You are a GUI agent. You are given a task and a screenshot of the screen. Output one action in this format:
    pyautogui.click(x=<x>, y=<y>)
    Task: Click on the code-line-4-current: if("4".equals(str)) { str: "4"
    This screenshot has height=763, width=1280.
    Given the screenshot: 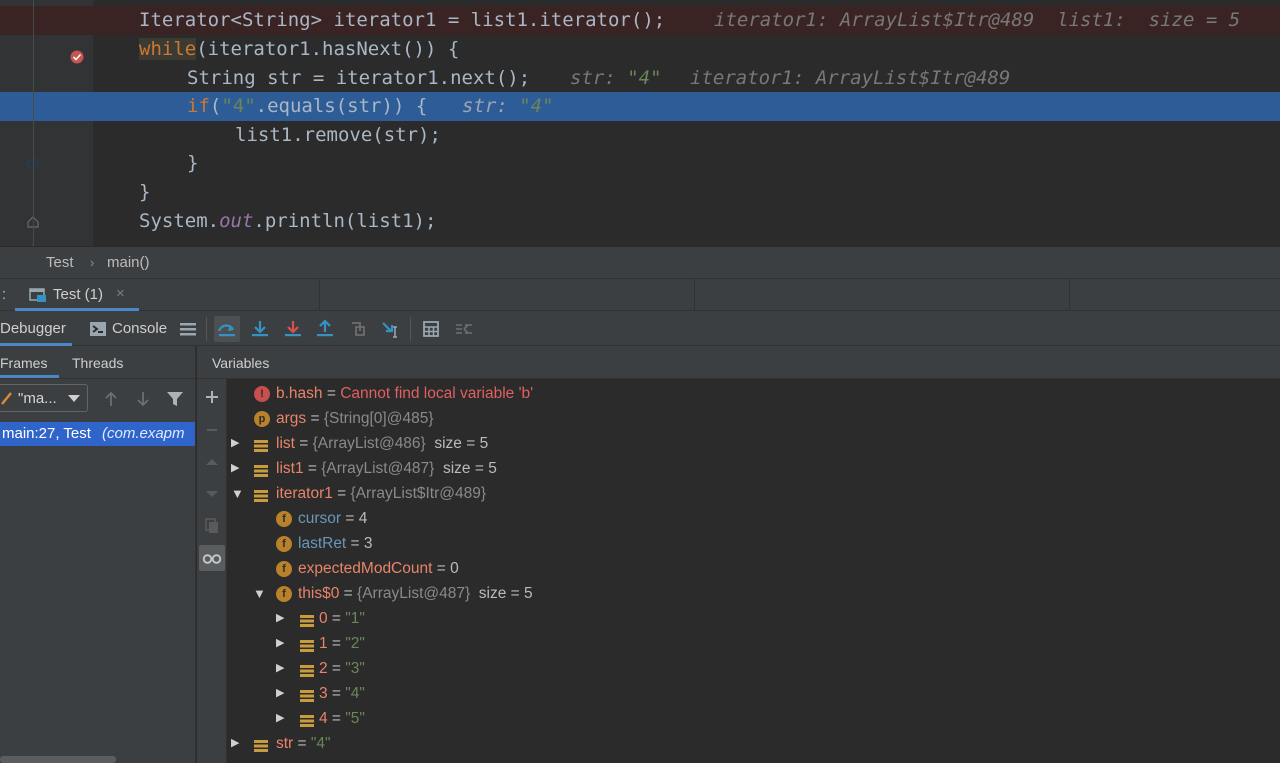 What is the action you would take?
    pyautogui.click(x=640, y=131)
    